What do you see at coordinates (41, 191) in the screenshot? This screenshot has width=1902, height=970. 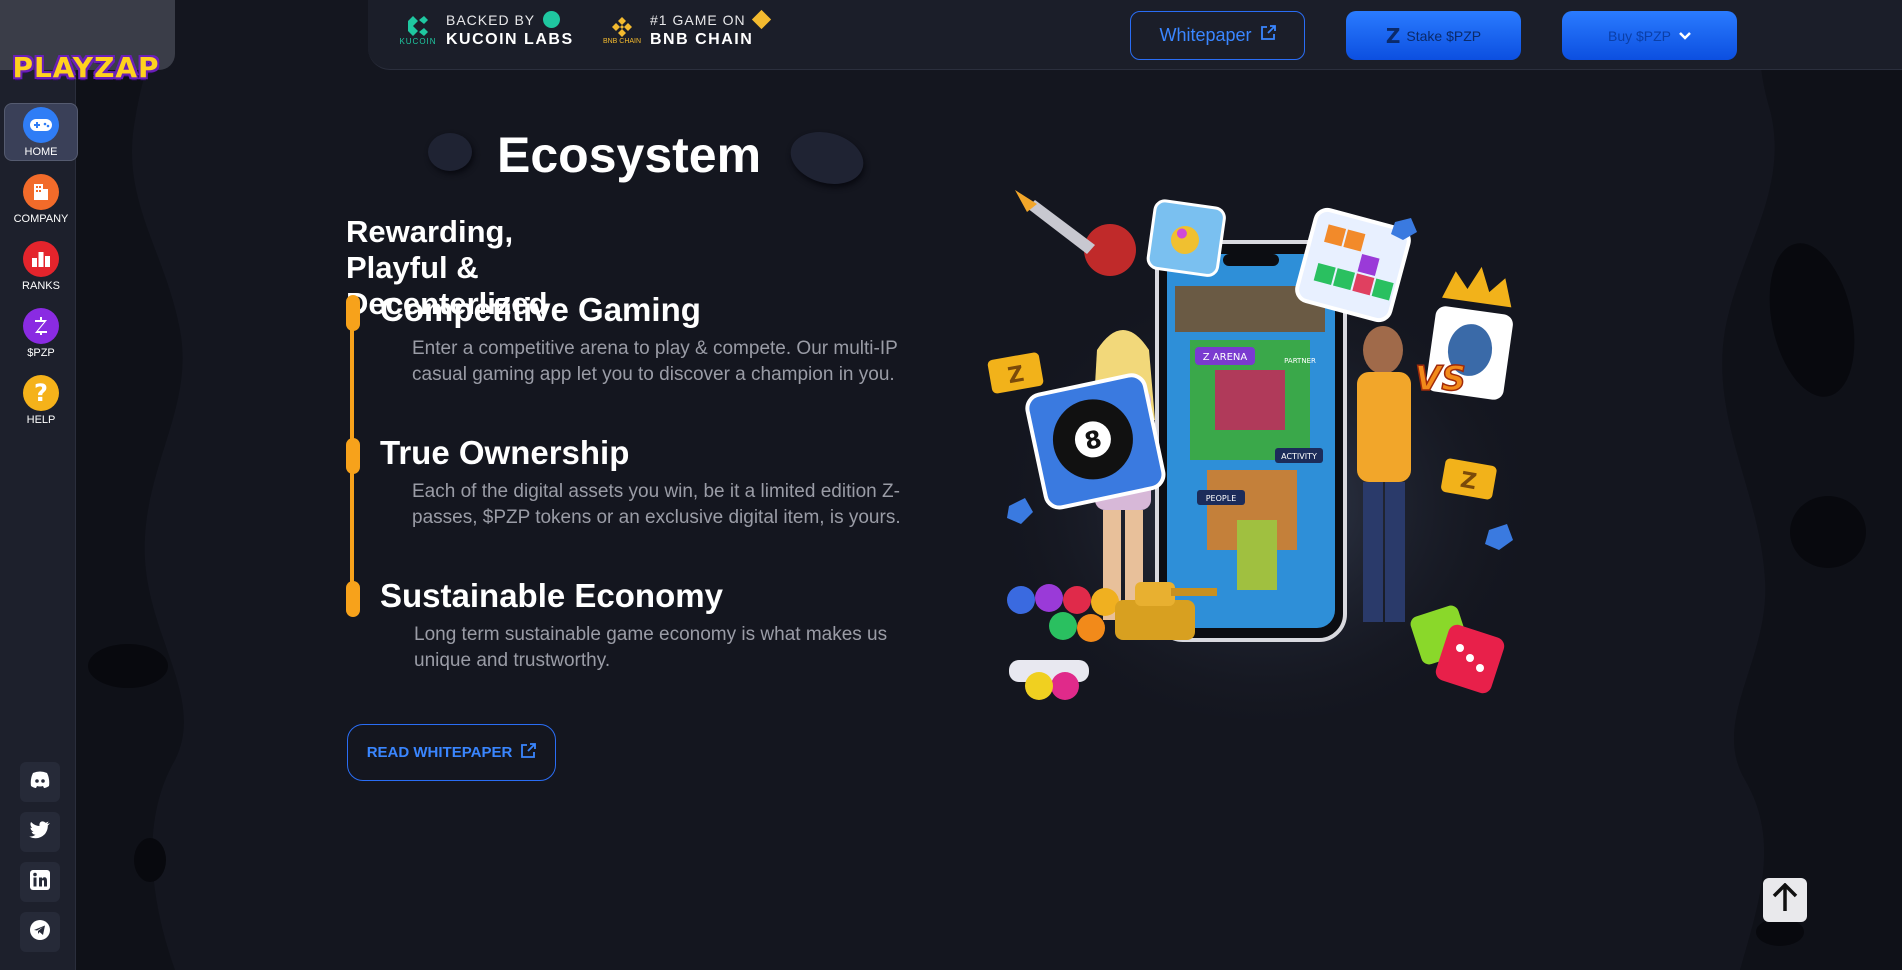 I see `building-icon` at bounding box center [41, 191].